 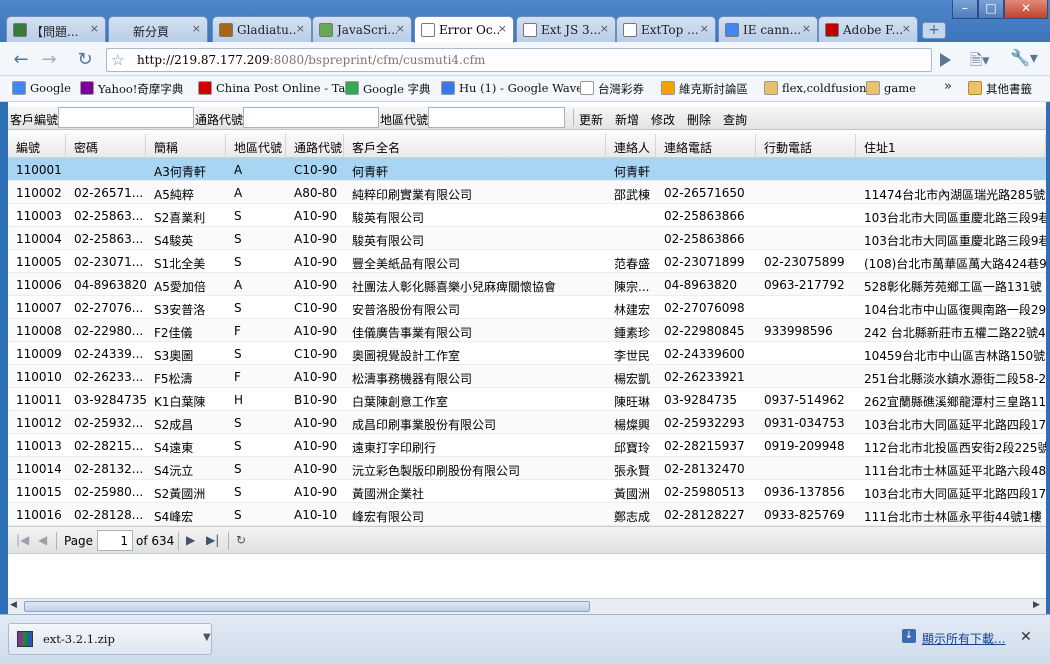 What do you see at coordinates (945, 60) in the screenshot?
I see `go-arrow-icon` at bounding box center [945, 60].